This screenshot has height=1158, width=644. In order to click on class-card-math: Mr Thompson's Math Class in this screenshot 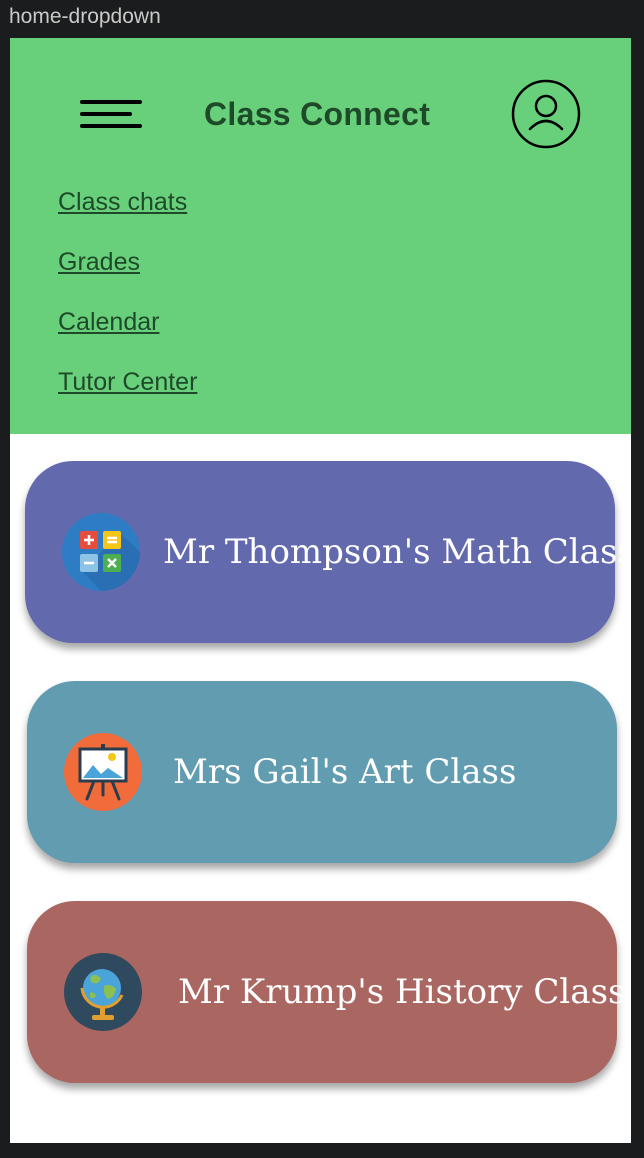, I will do `click(328, 552)`.